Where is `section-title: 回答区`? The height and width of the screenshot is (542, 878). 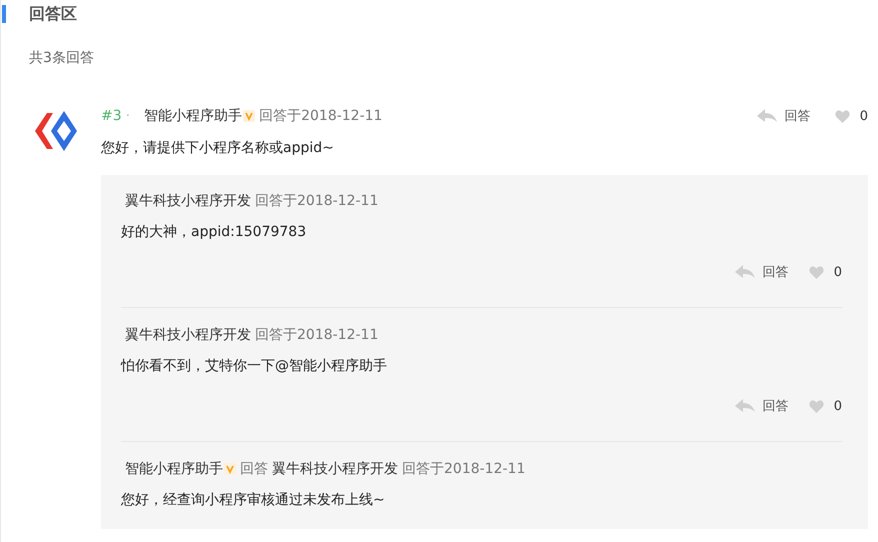 section-title: 回答区 is located at coordinates (53, 14).